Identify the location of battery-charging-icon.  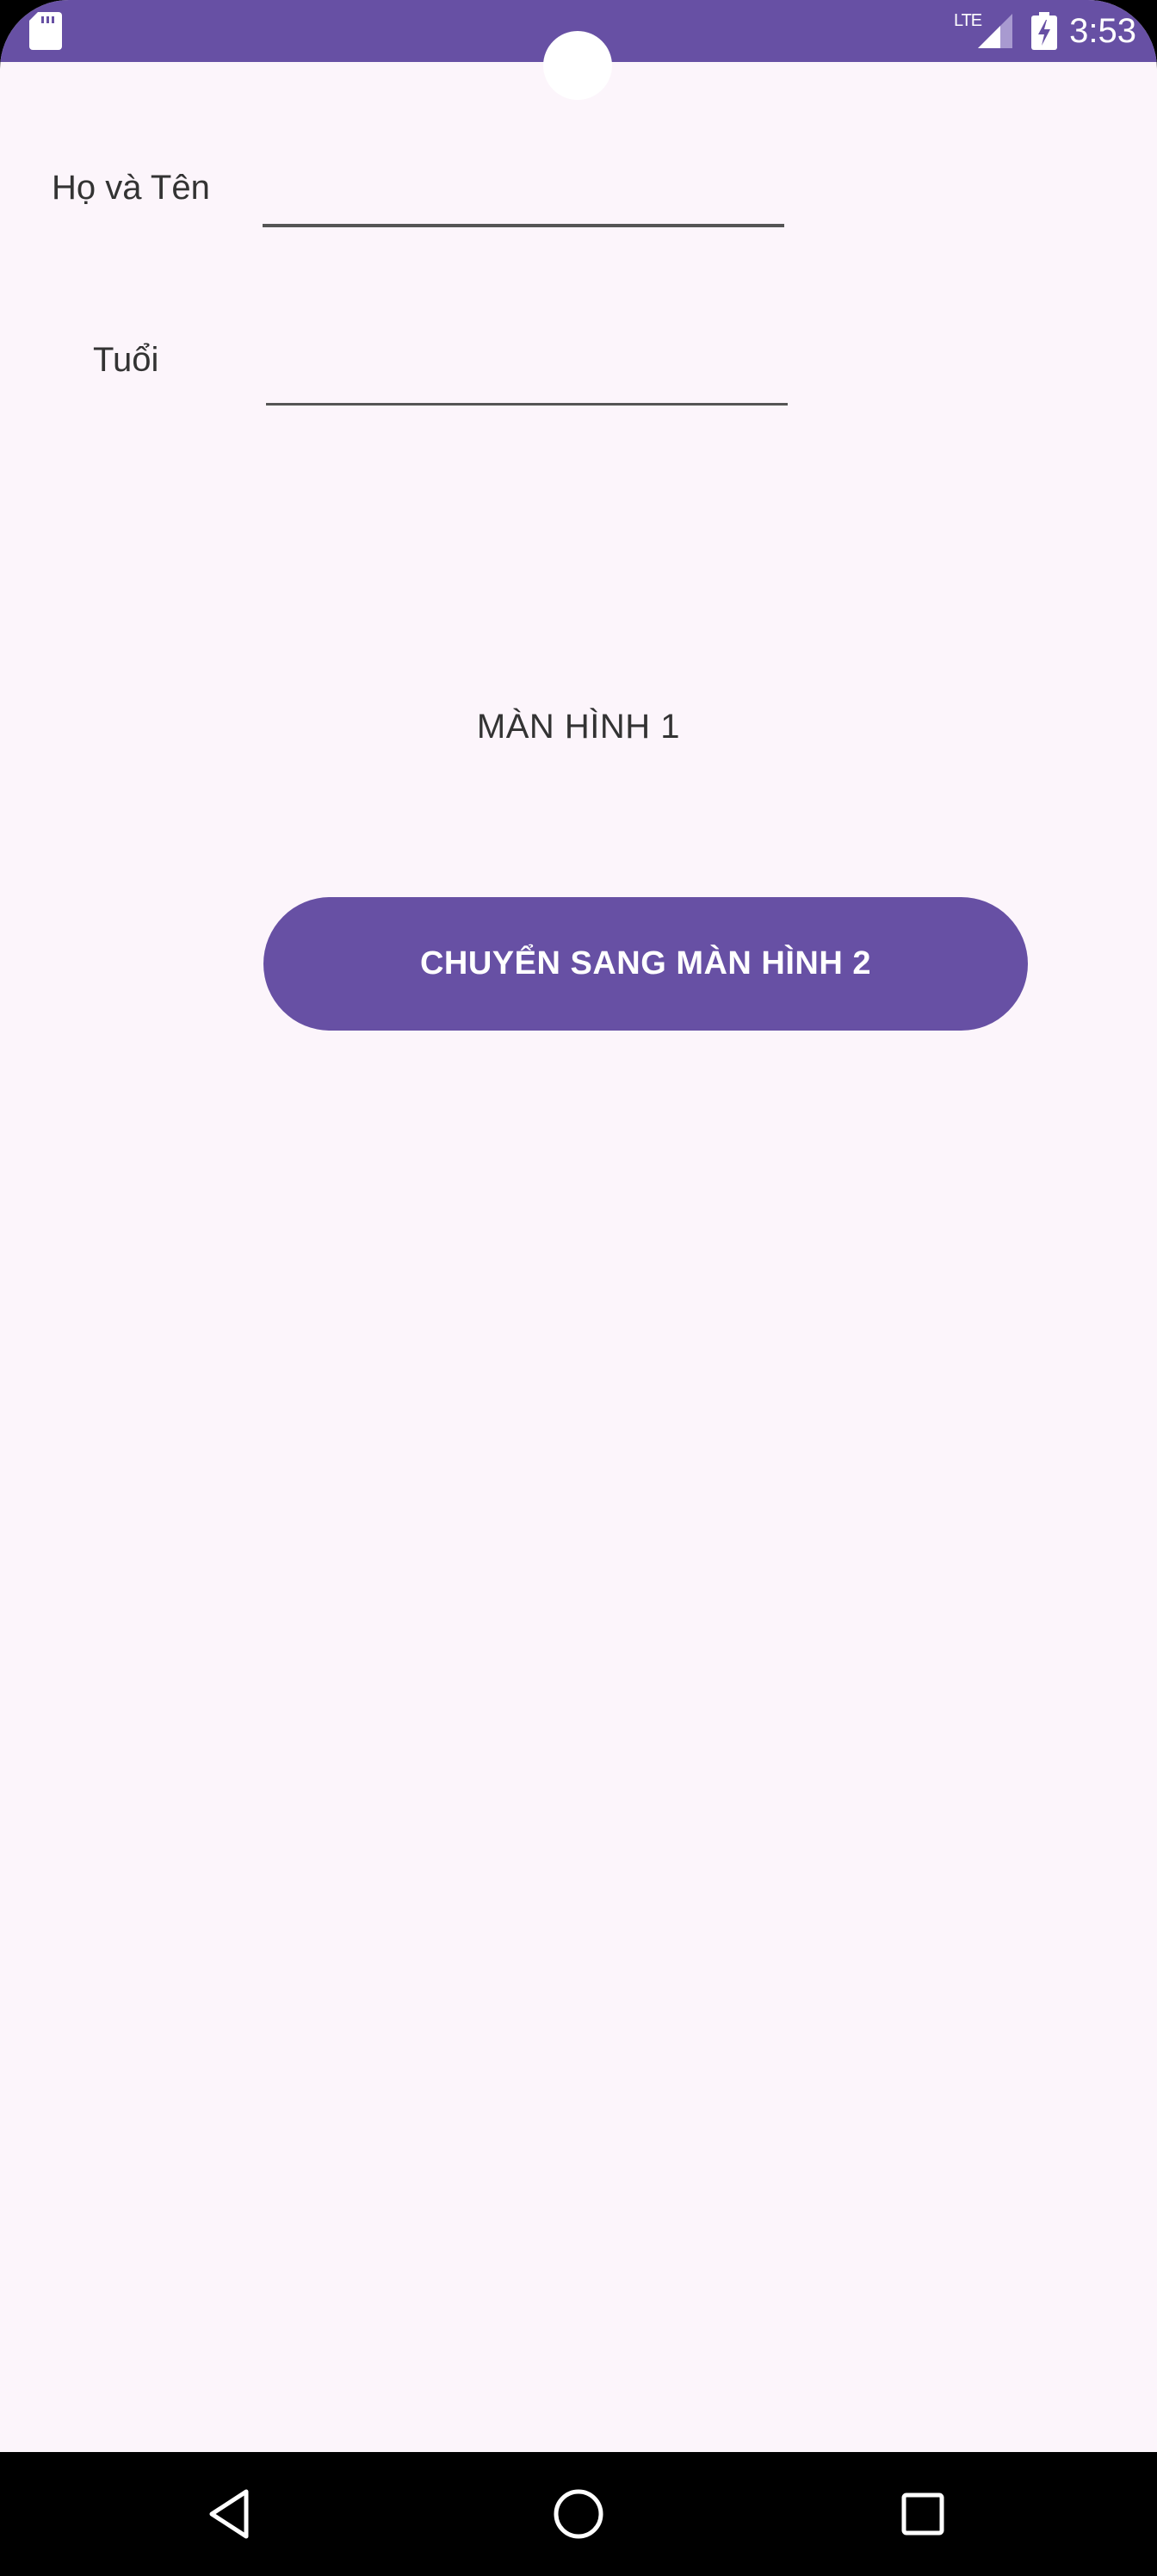
(1045, 31).